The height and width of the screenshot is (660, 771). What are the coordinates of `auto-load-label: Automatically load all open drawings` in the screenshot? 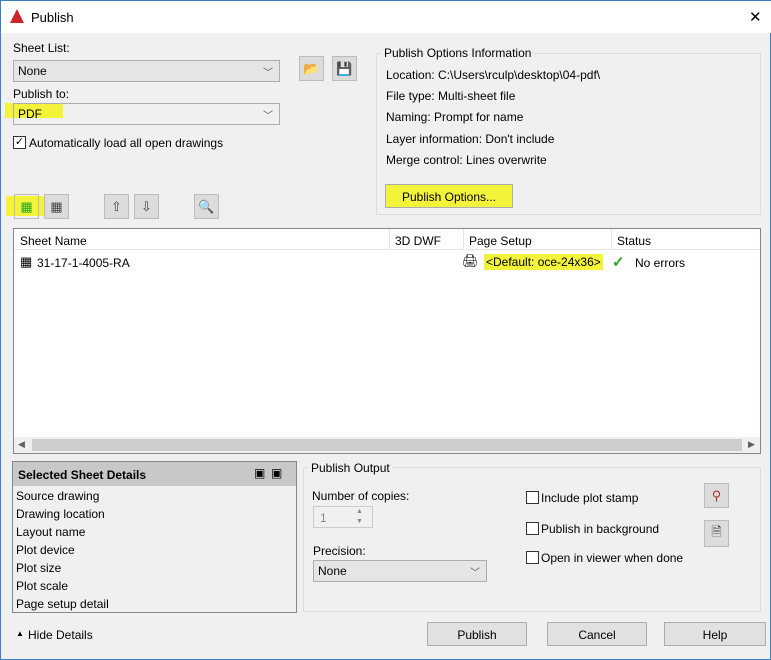 It's located at (126, 143).